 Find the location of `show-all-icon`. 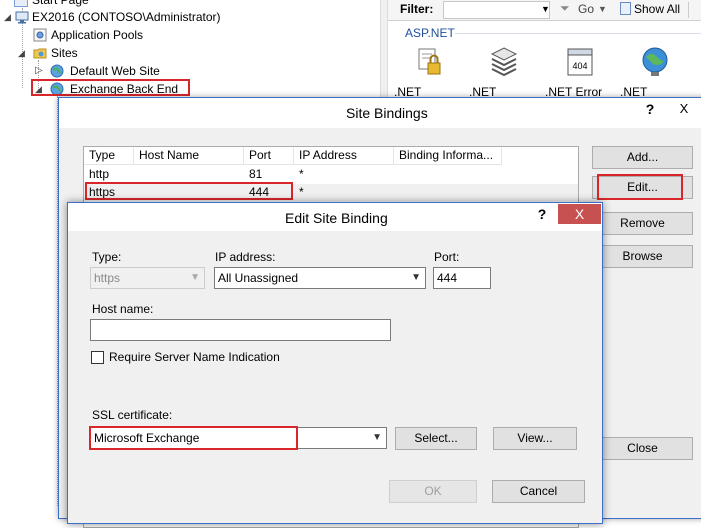

show-all-icon is located at coordinates (625, 8).